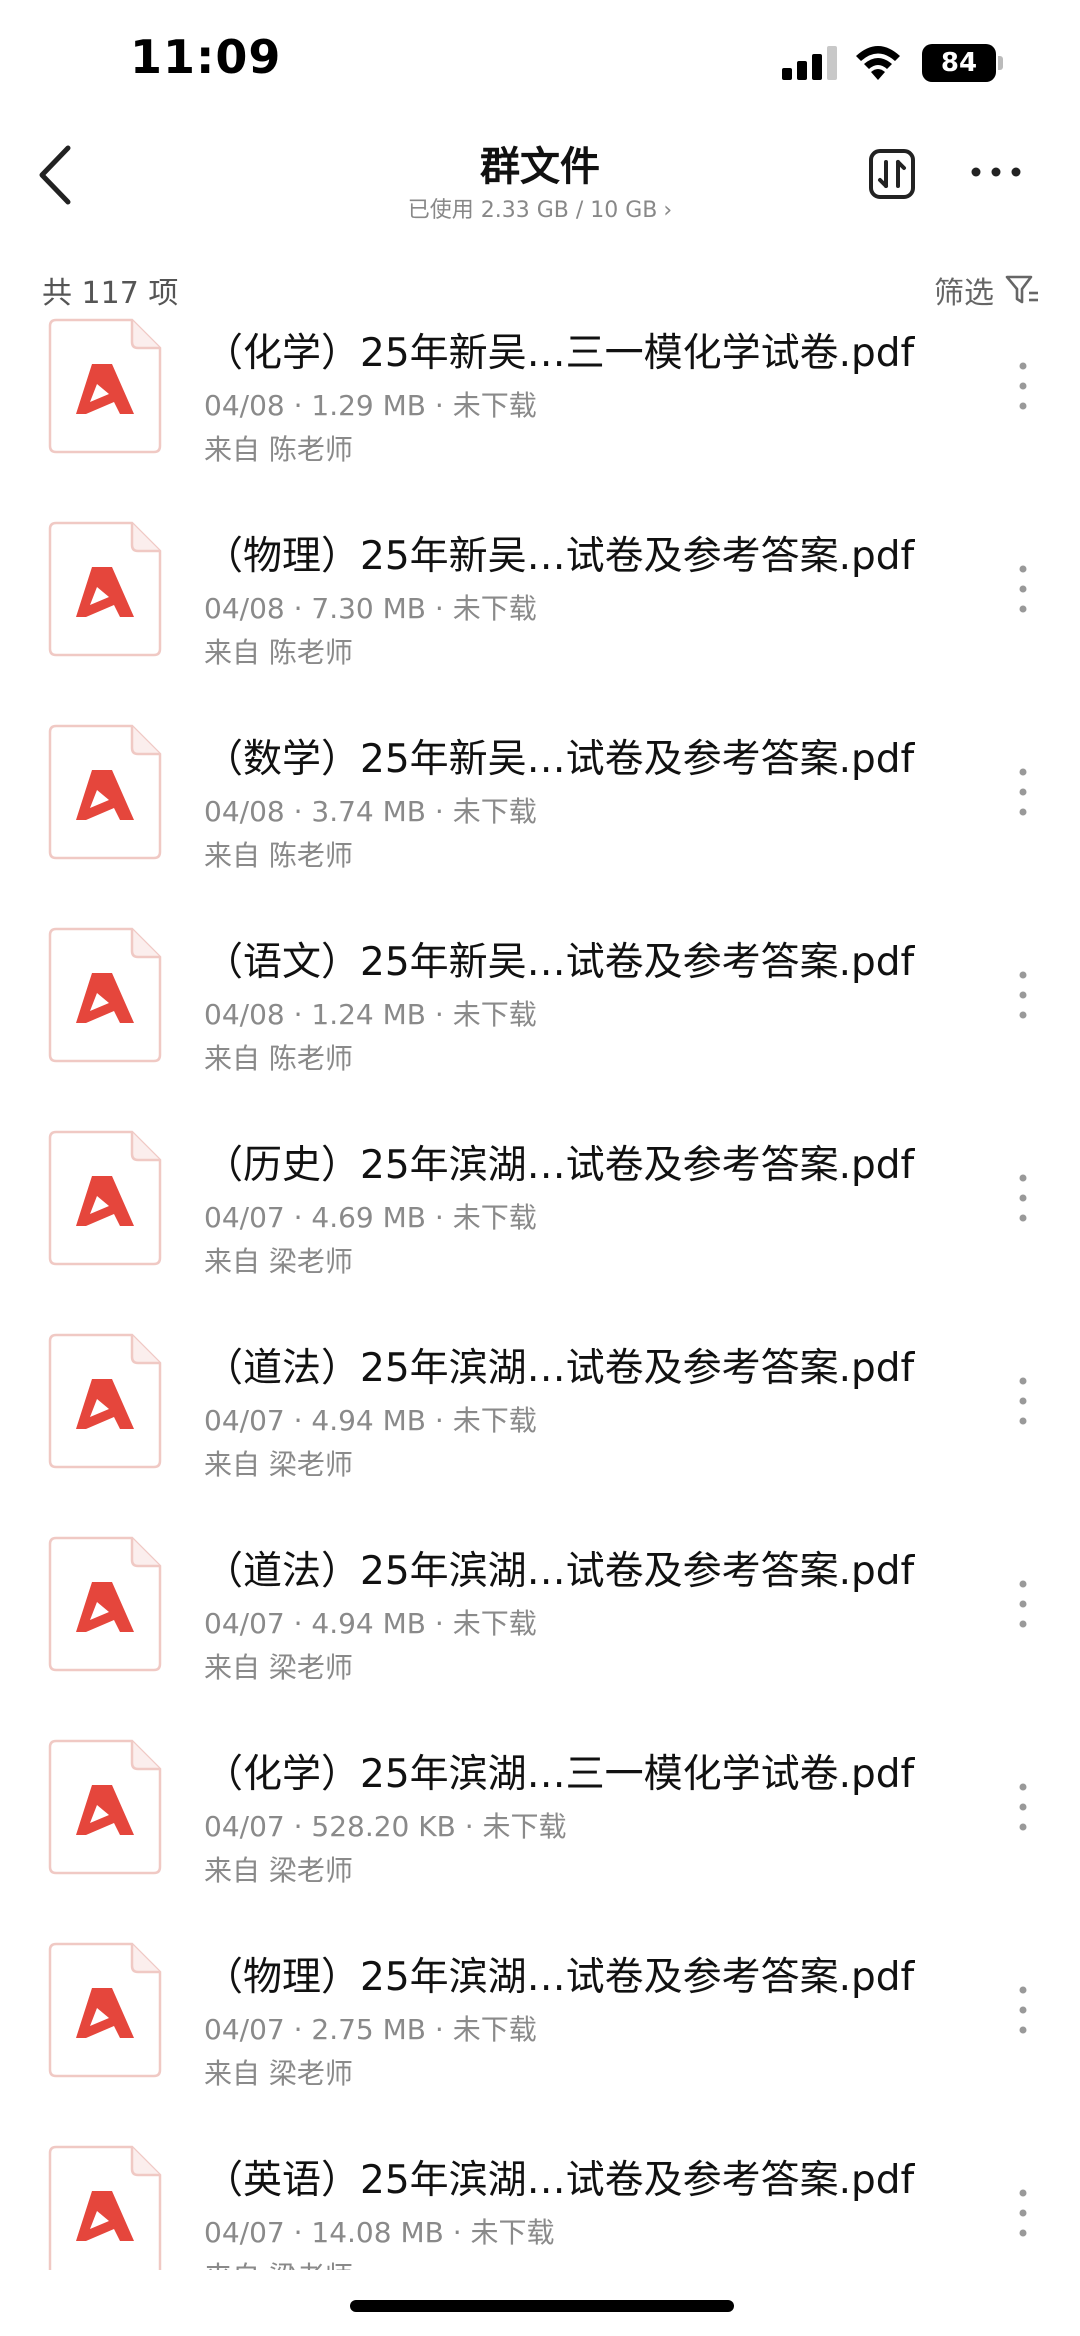 The image size is (1080, 2336). Describe the element at coordinates (959, 63) in the screenshot. I see `battery-level: 84` at that location.